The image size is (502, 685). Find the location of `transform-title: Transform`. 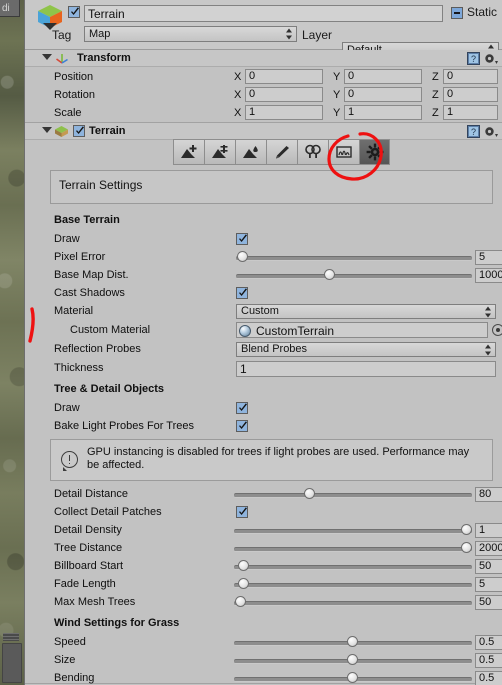

transform-title: Transform is located at coordinates (104, 58).